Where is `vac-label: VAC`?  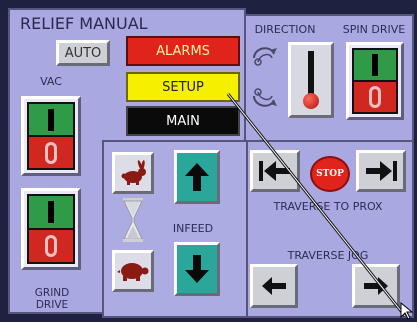 vac-label: VAC is located at coordinates (51, 81).